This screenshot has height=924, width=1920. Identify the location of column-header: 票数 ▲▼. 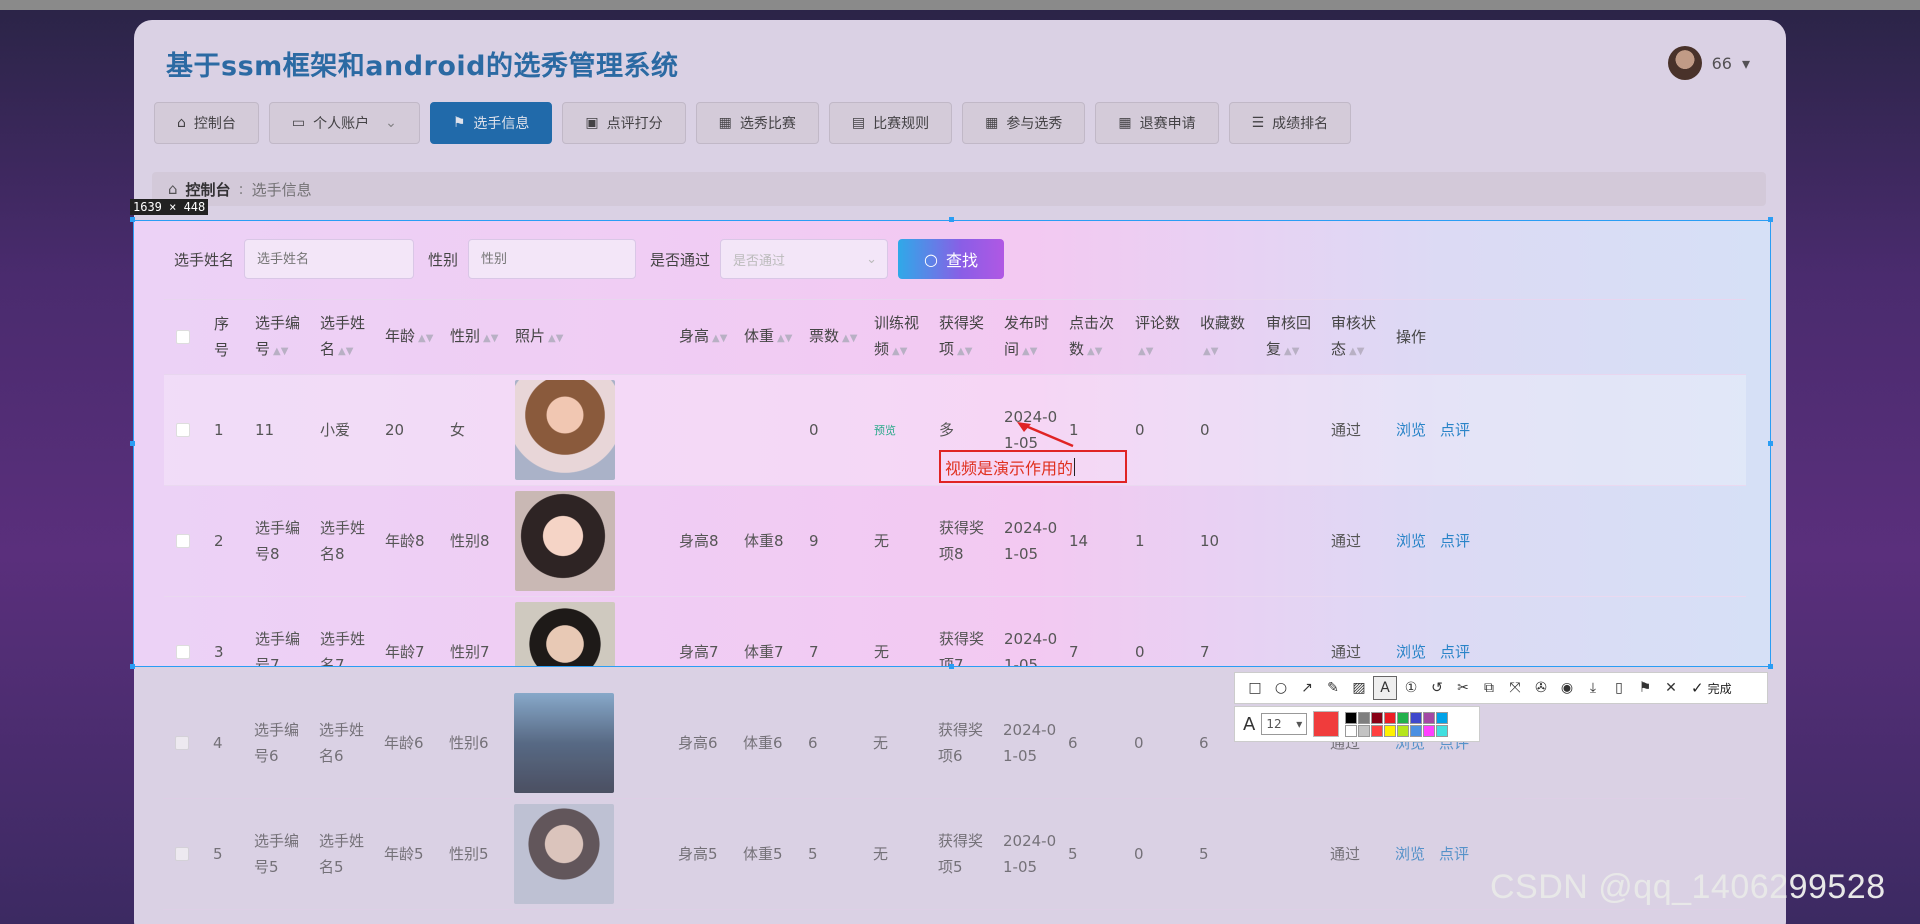
(831, 337).